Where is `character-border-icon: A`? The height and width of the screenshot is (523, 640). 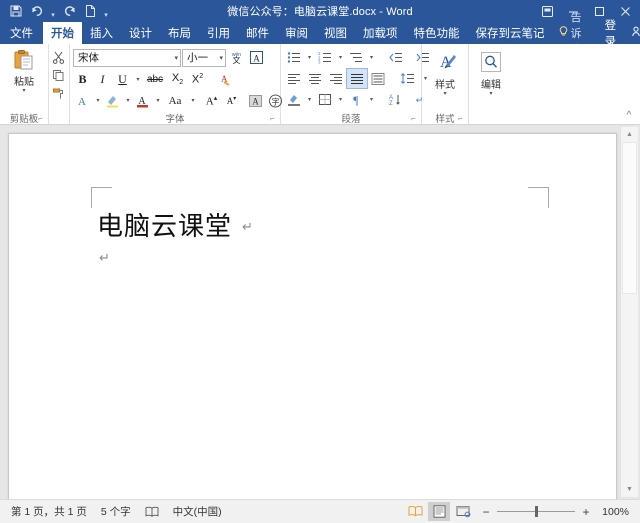 character-border-icon: A is located at coordinates (256, 57).